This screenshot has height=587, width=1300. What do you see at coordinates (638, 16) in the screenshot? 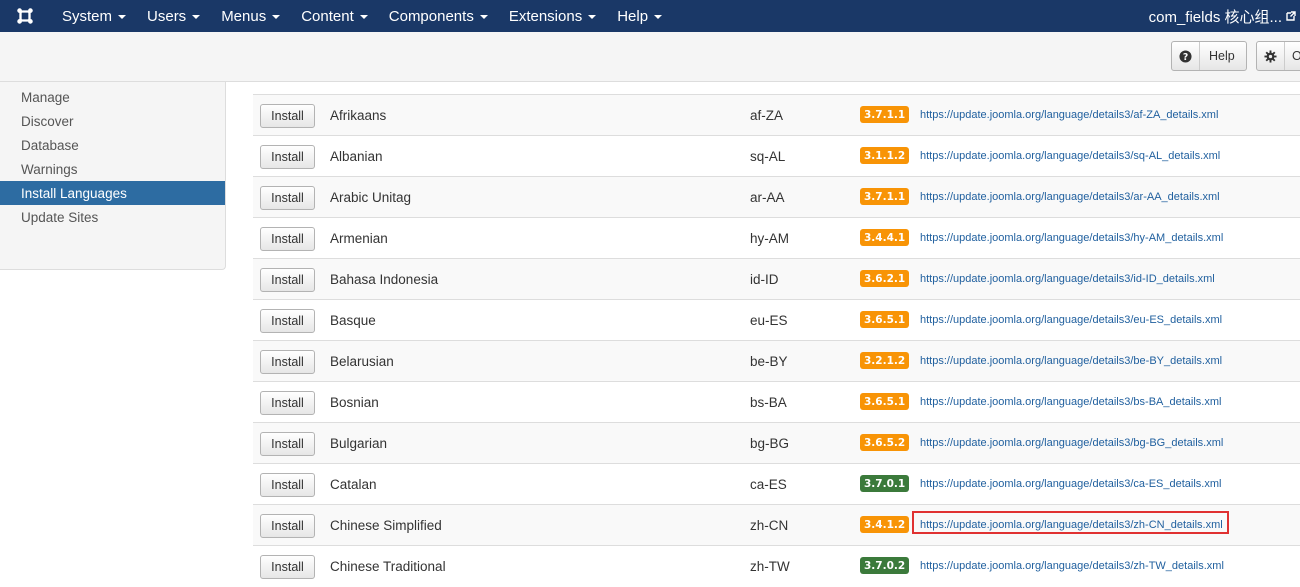
I see `menu-help: Help` at bounding box center [638, 16].